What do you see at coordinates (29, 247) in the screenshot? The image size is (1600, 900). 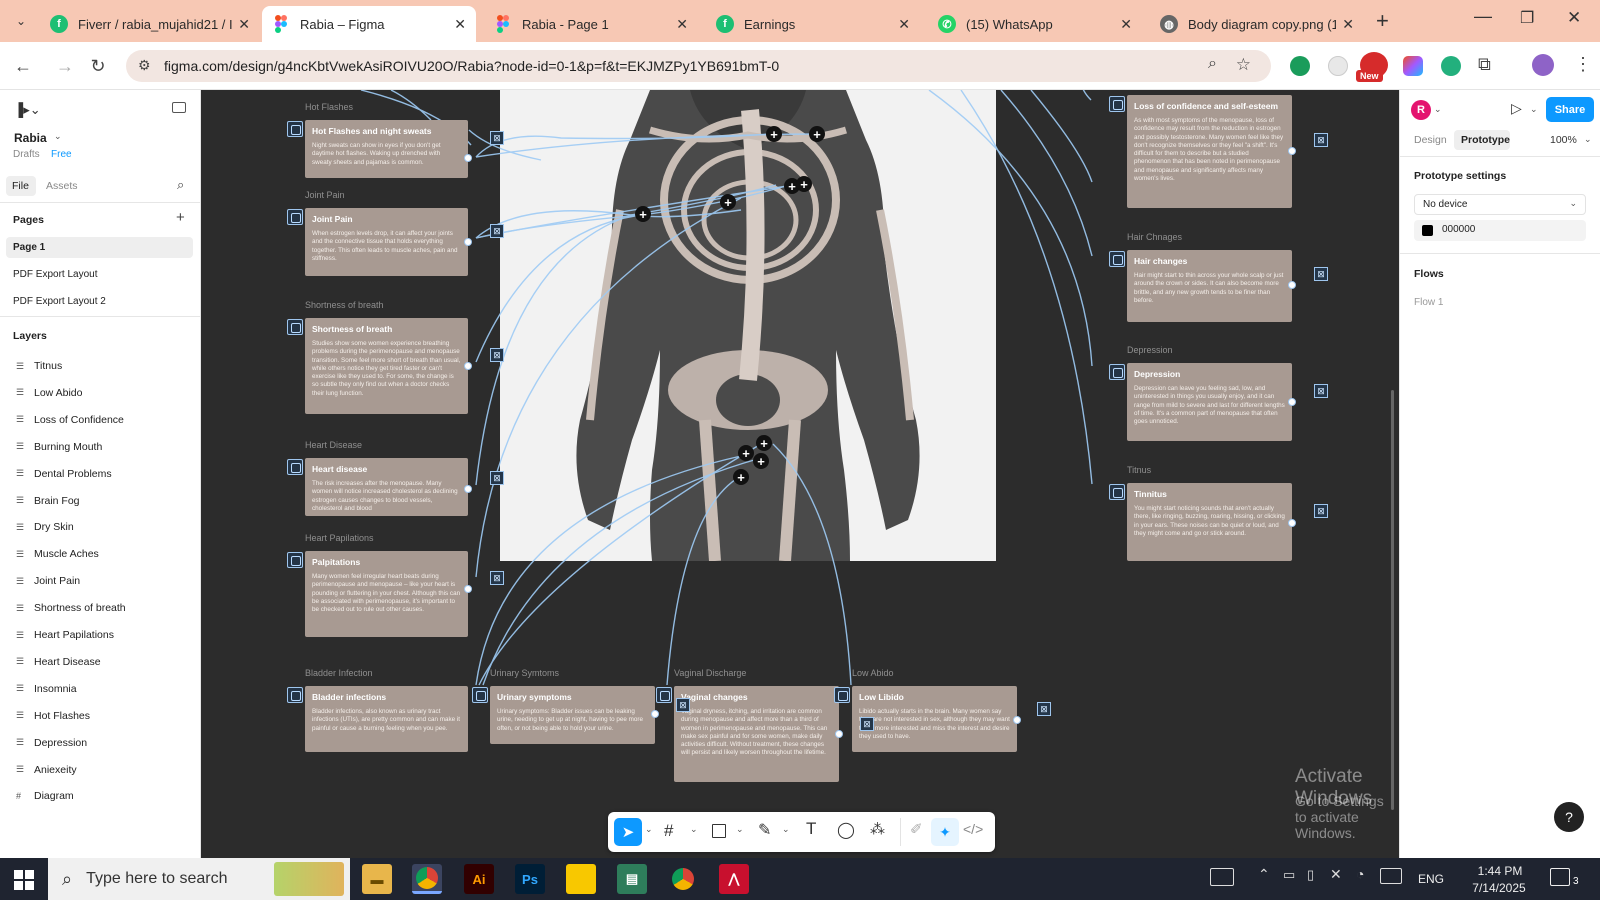 I see `page-item: Page 1` at bounding box center [29, 247].